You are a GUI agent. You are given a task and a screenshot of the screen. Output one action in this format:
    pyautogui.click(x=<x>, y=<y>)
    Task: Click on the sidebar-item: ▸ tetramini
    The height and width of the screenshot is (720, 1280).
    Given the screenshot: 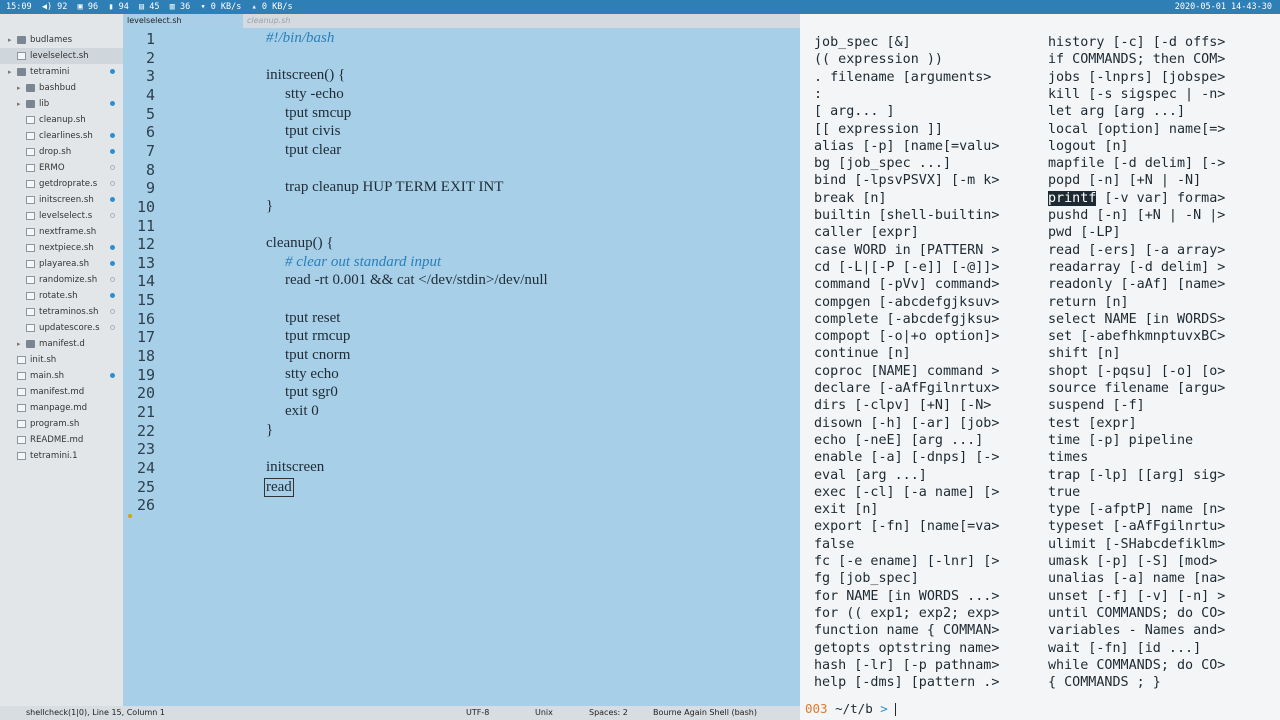 What is the action you would take?
    pyautogui.click(x=61, y=72)
    